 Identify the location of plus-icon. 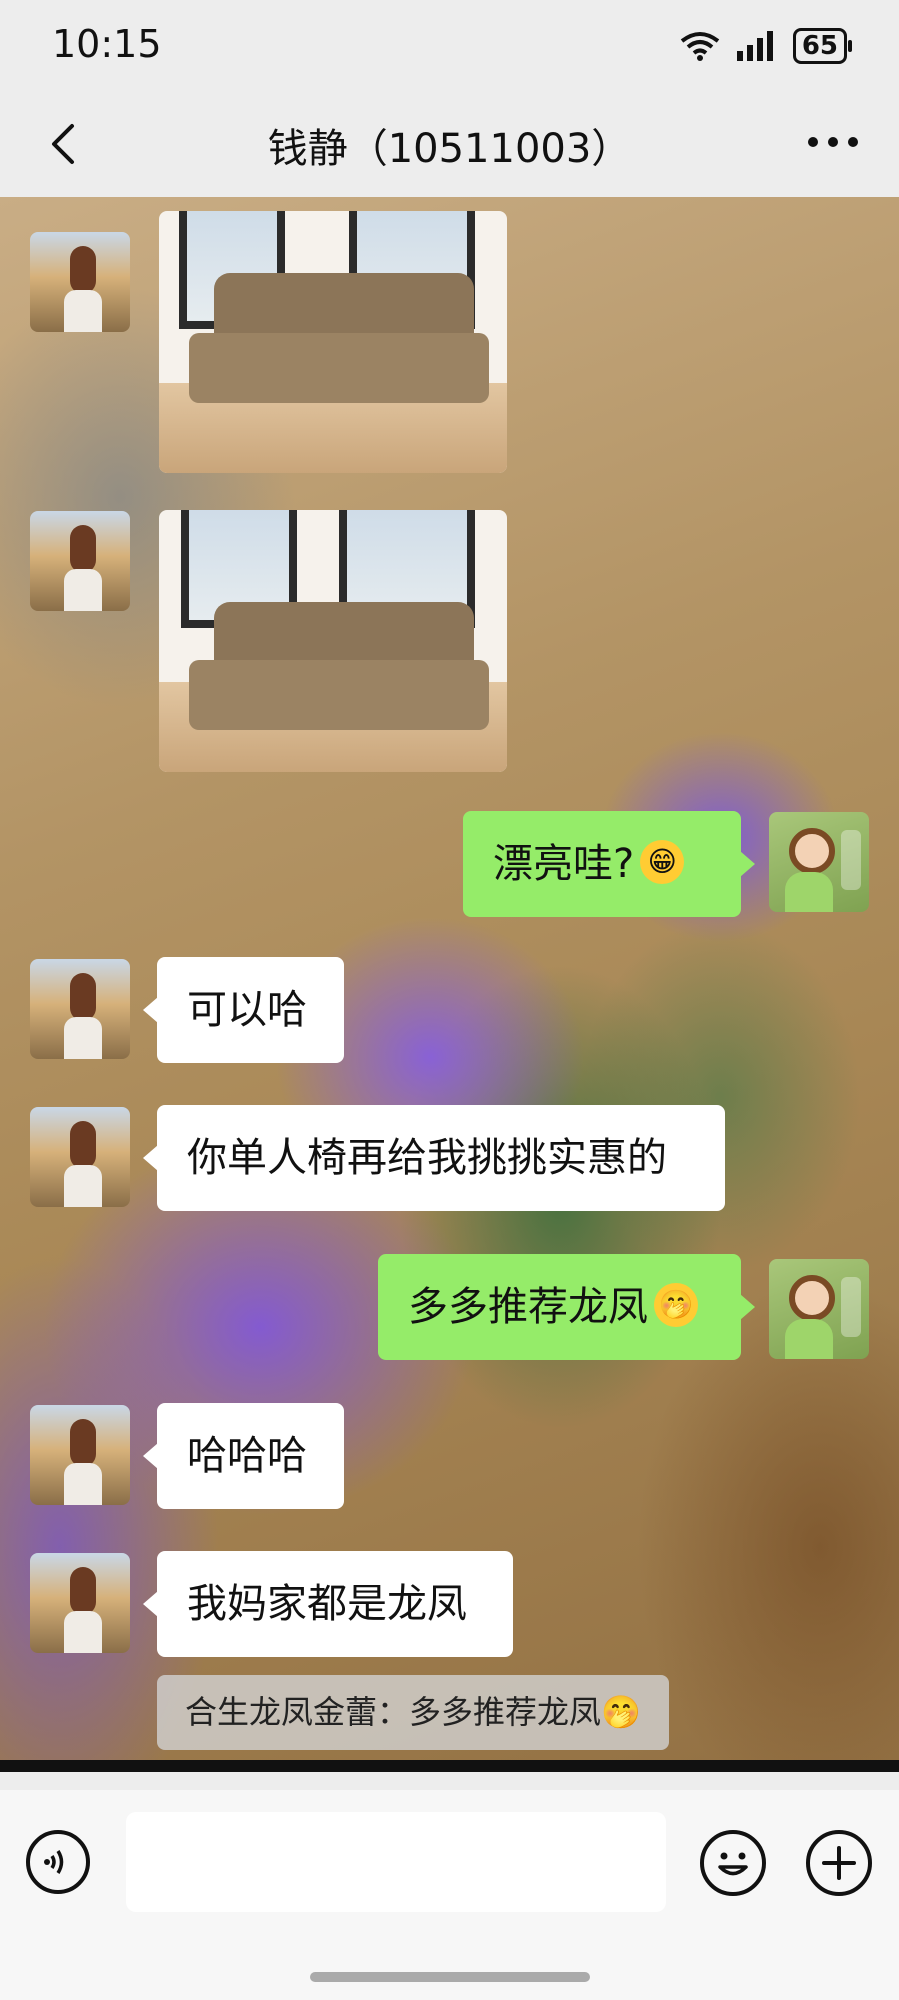
(839, 1863).